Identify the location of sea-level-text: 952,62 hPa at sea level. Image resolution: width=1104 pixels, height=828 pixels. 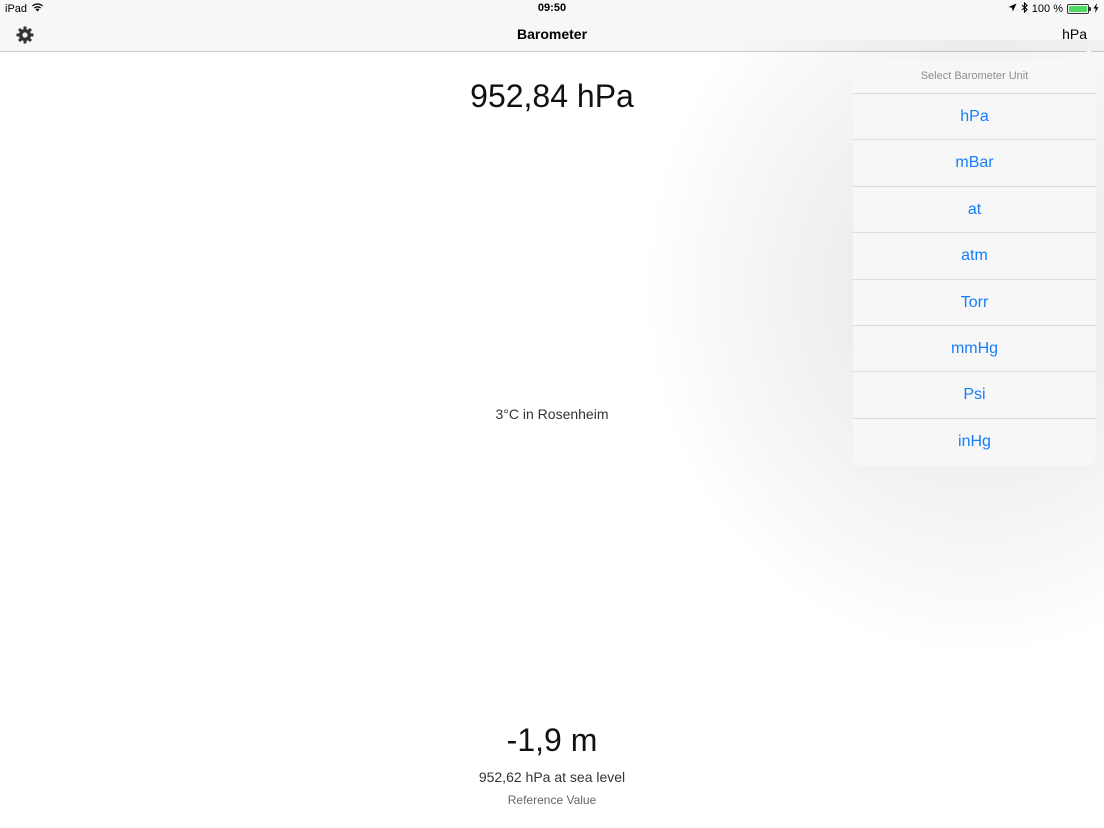
(552, 777).